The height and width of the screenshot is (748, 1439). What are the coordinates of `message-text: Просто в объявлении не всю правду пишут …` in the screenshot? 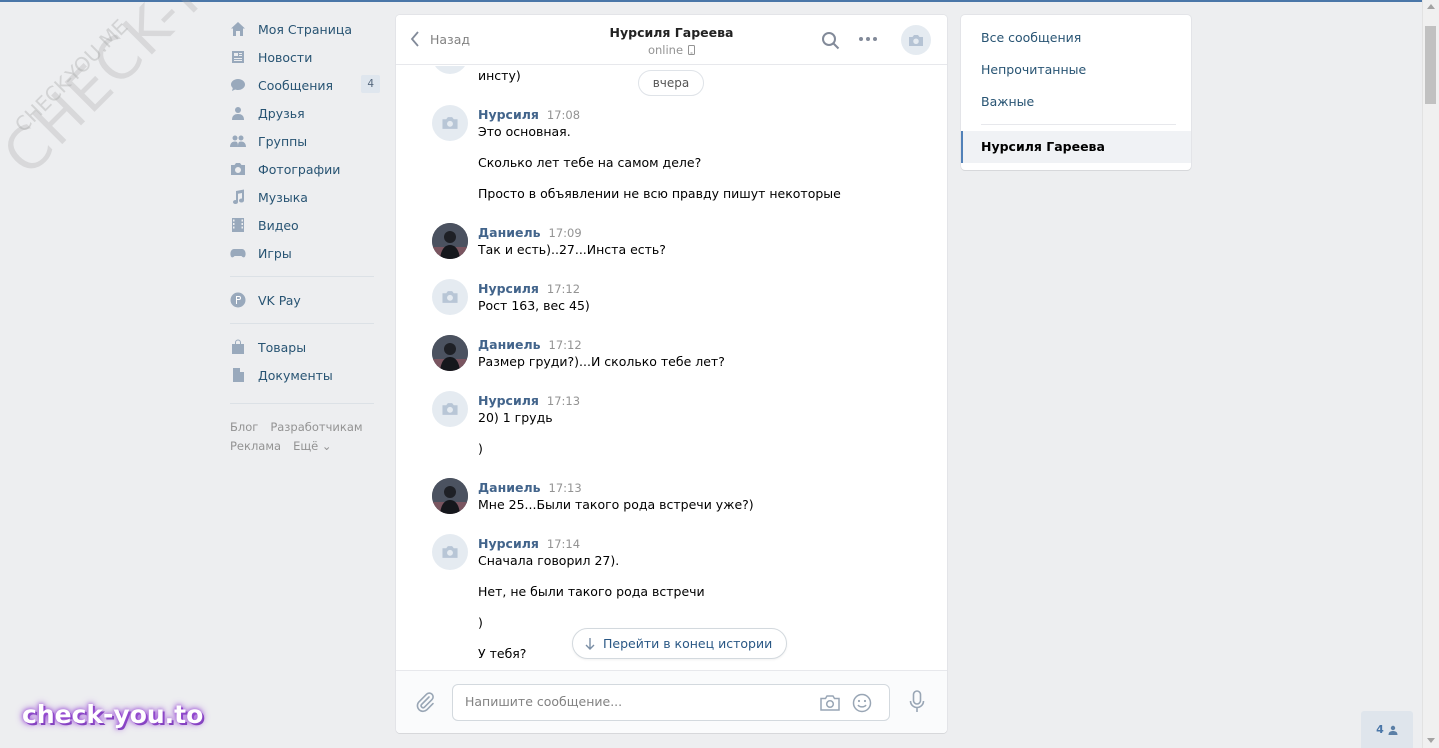 It's located at (659, 193).